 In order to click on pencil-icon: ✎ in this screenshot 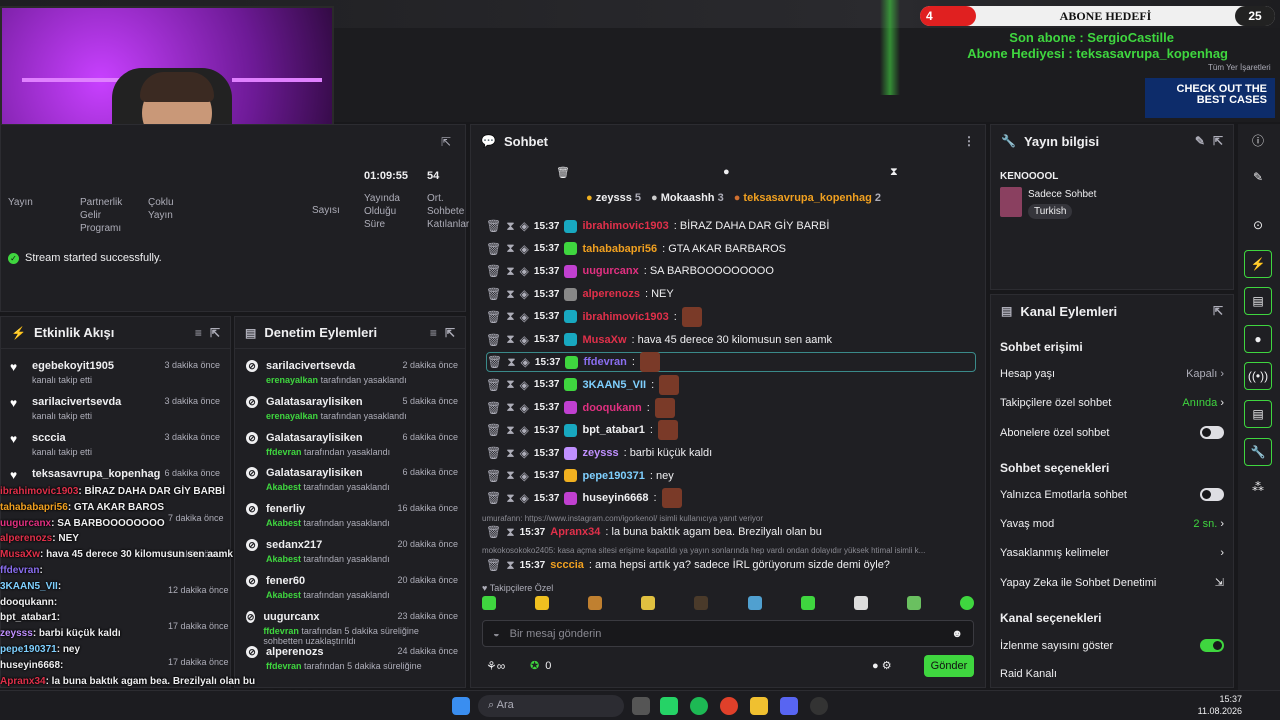, I will do `click(1258, 178)`.